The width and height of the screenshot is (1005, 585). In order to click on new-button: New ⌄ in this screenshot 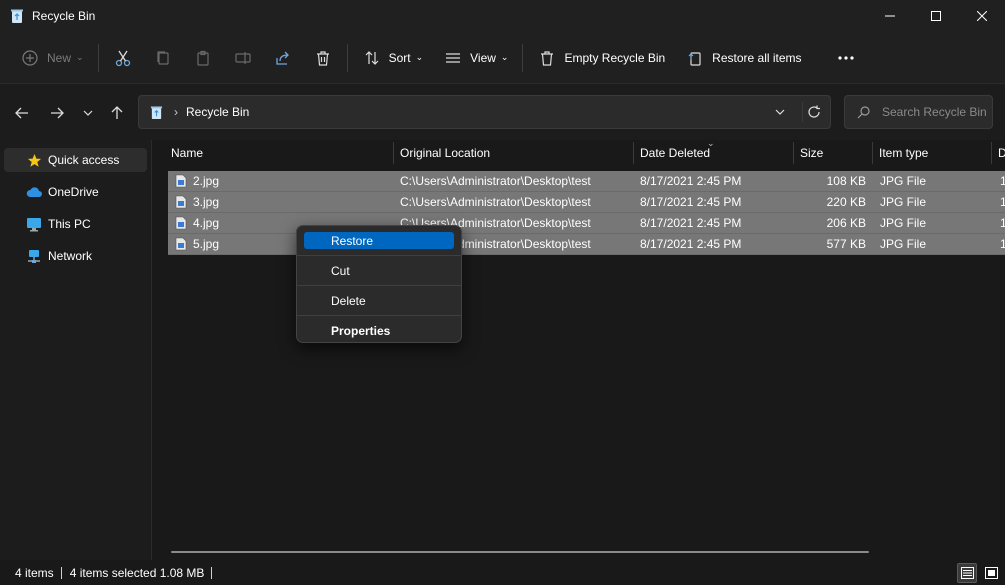, I will do `click(52, 58)`.